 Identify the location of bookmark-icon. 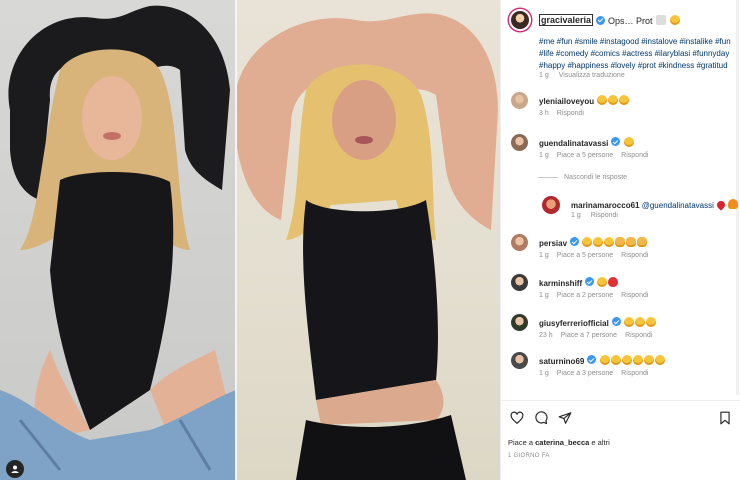
(725, 418).